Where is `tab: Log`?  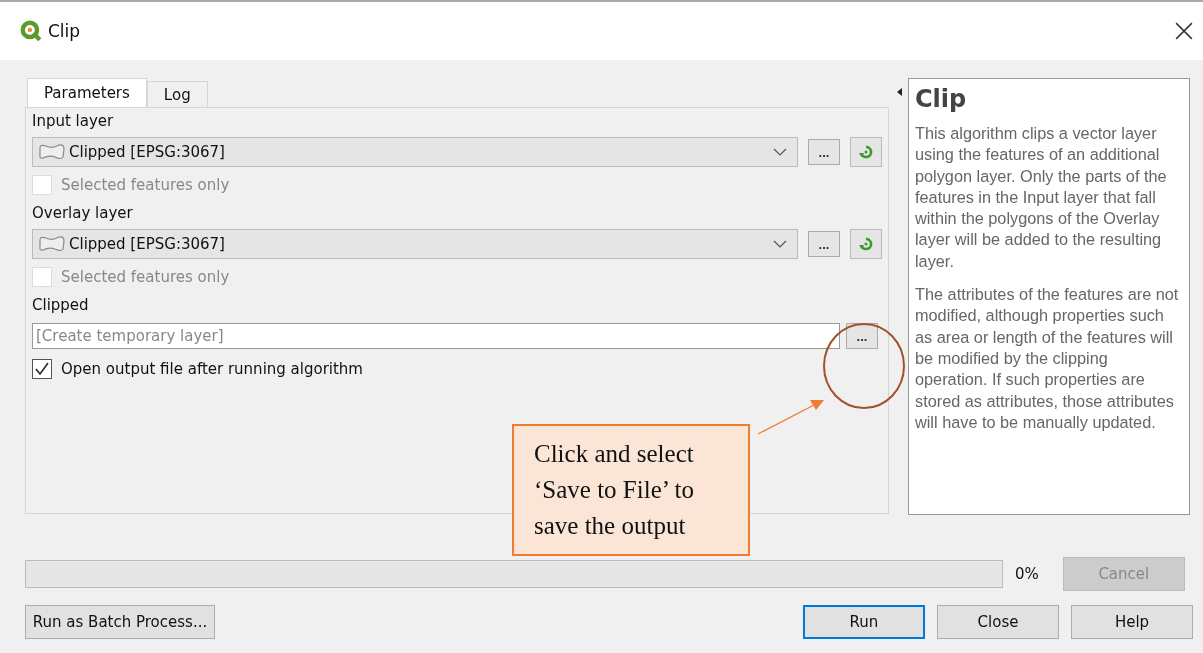
tab: Log is located at coordinates (177, 94).